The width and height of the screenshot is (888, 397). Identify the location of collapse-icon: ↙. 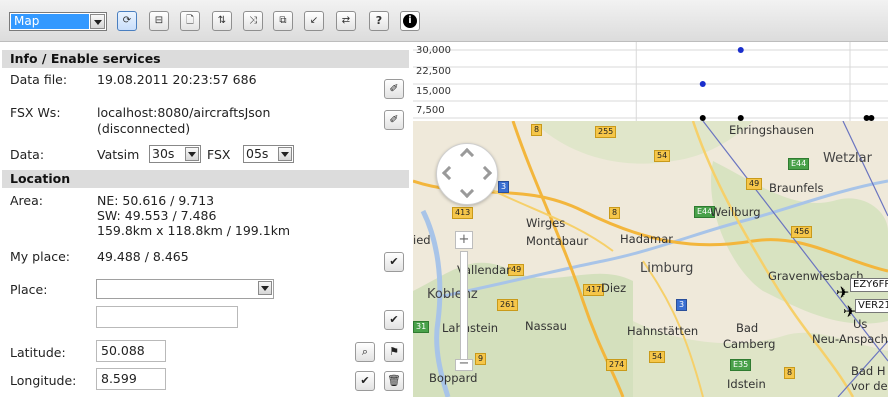
(314, 20).